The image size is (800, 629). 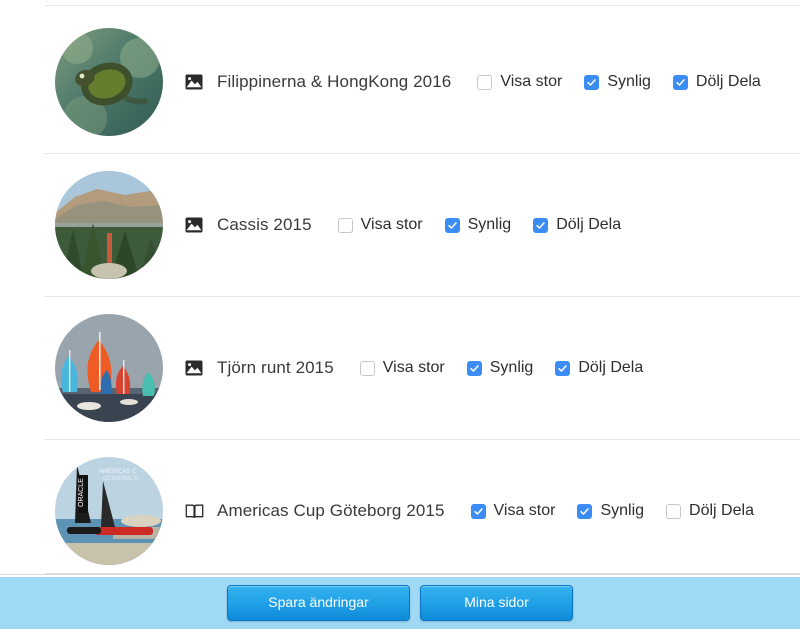 I want to click on album-title: Filippinerna & HongKong 2016, so click(x=334, y=81).